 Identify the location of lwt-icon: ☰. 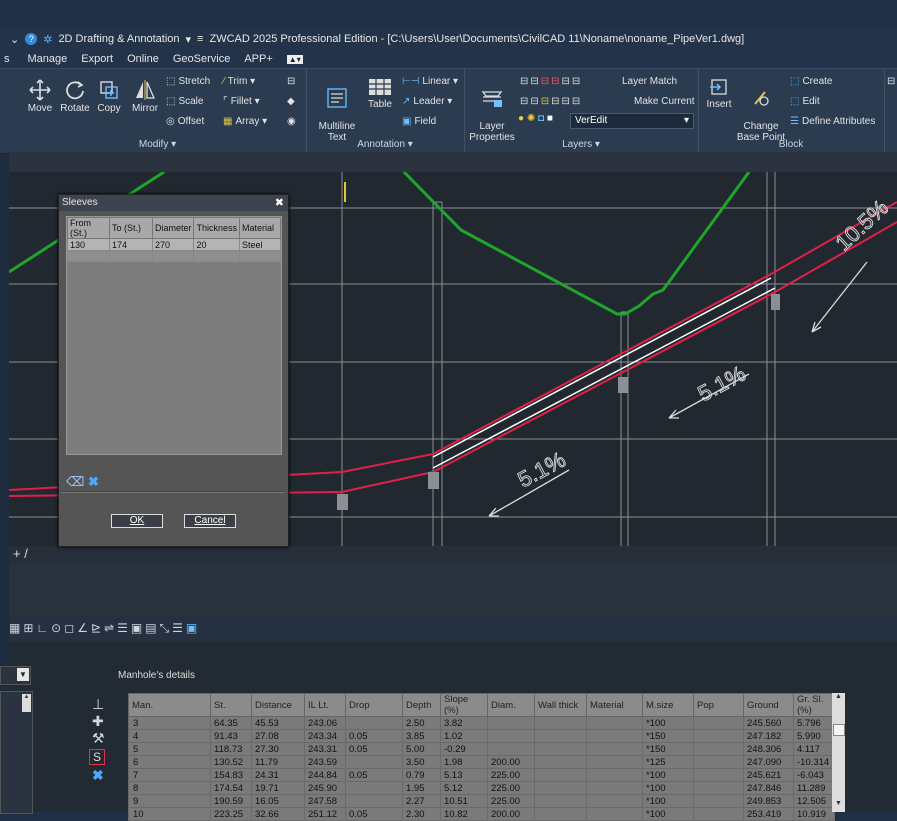
(179, 628).